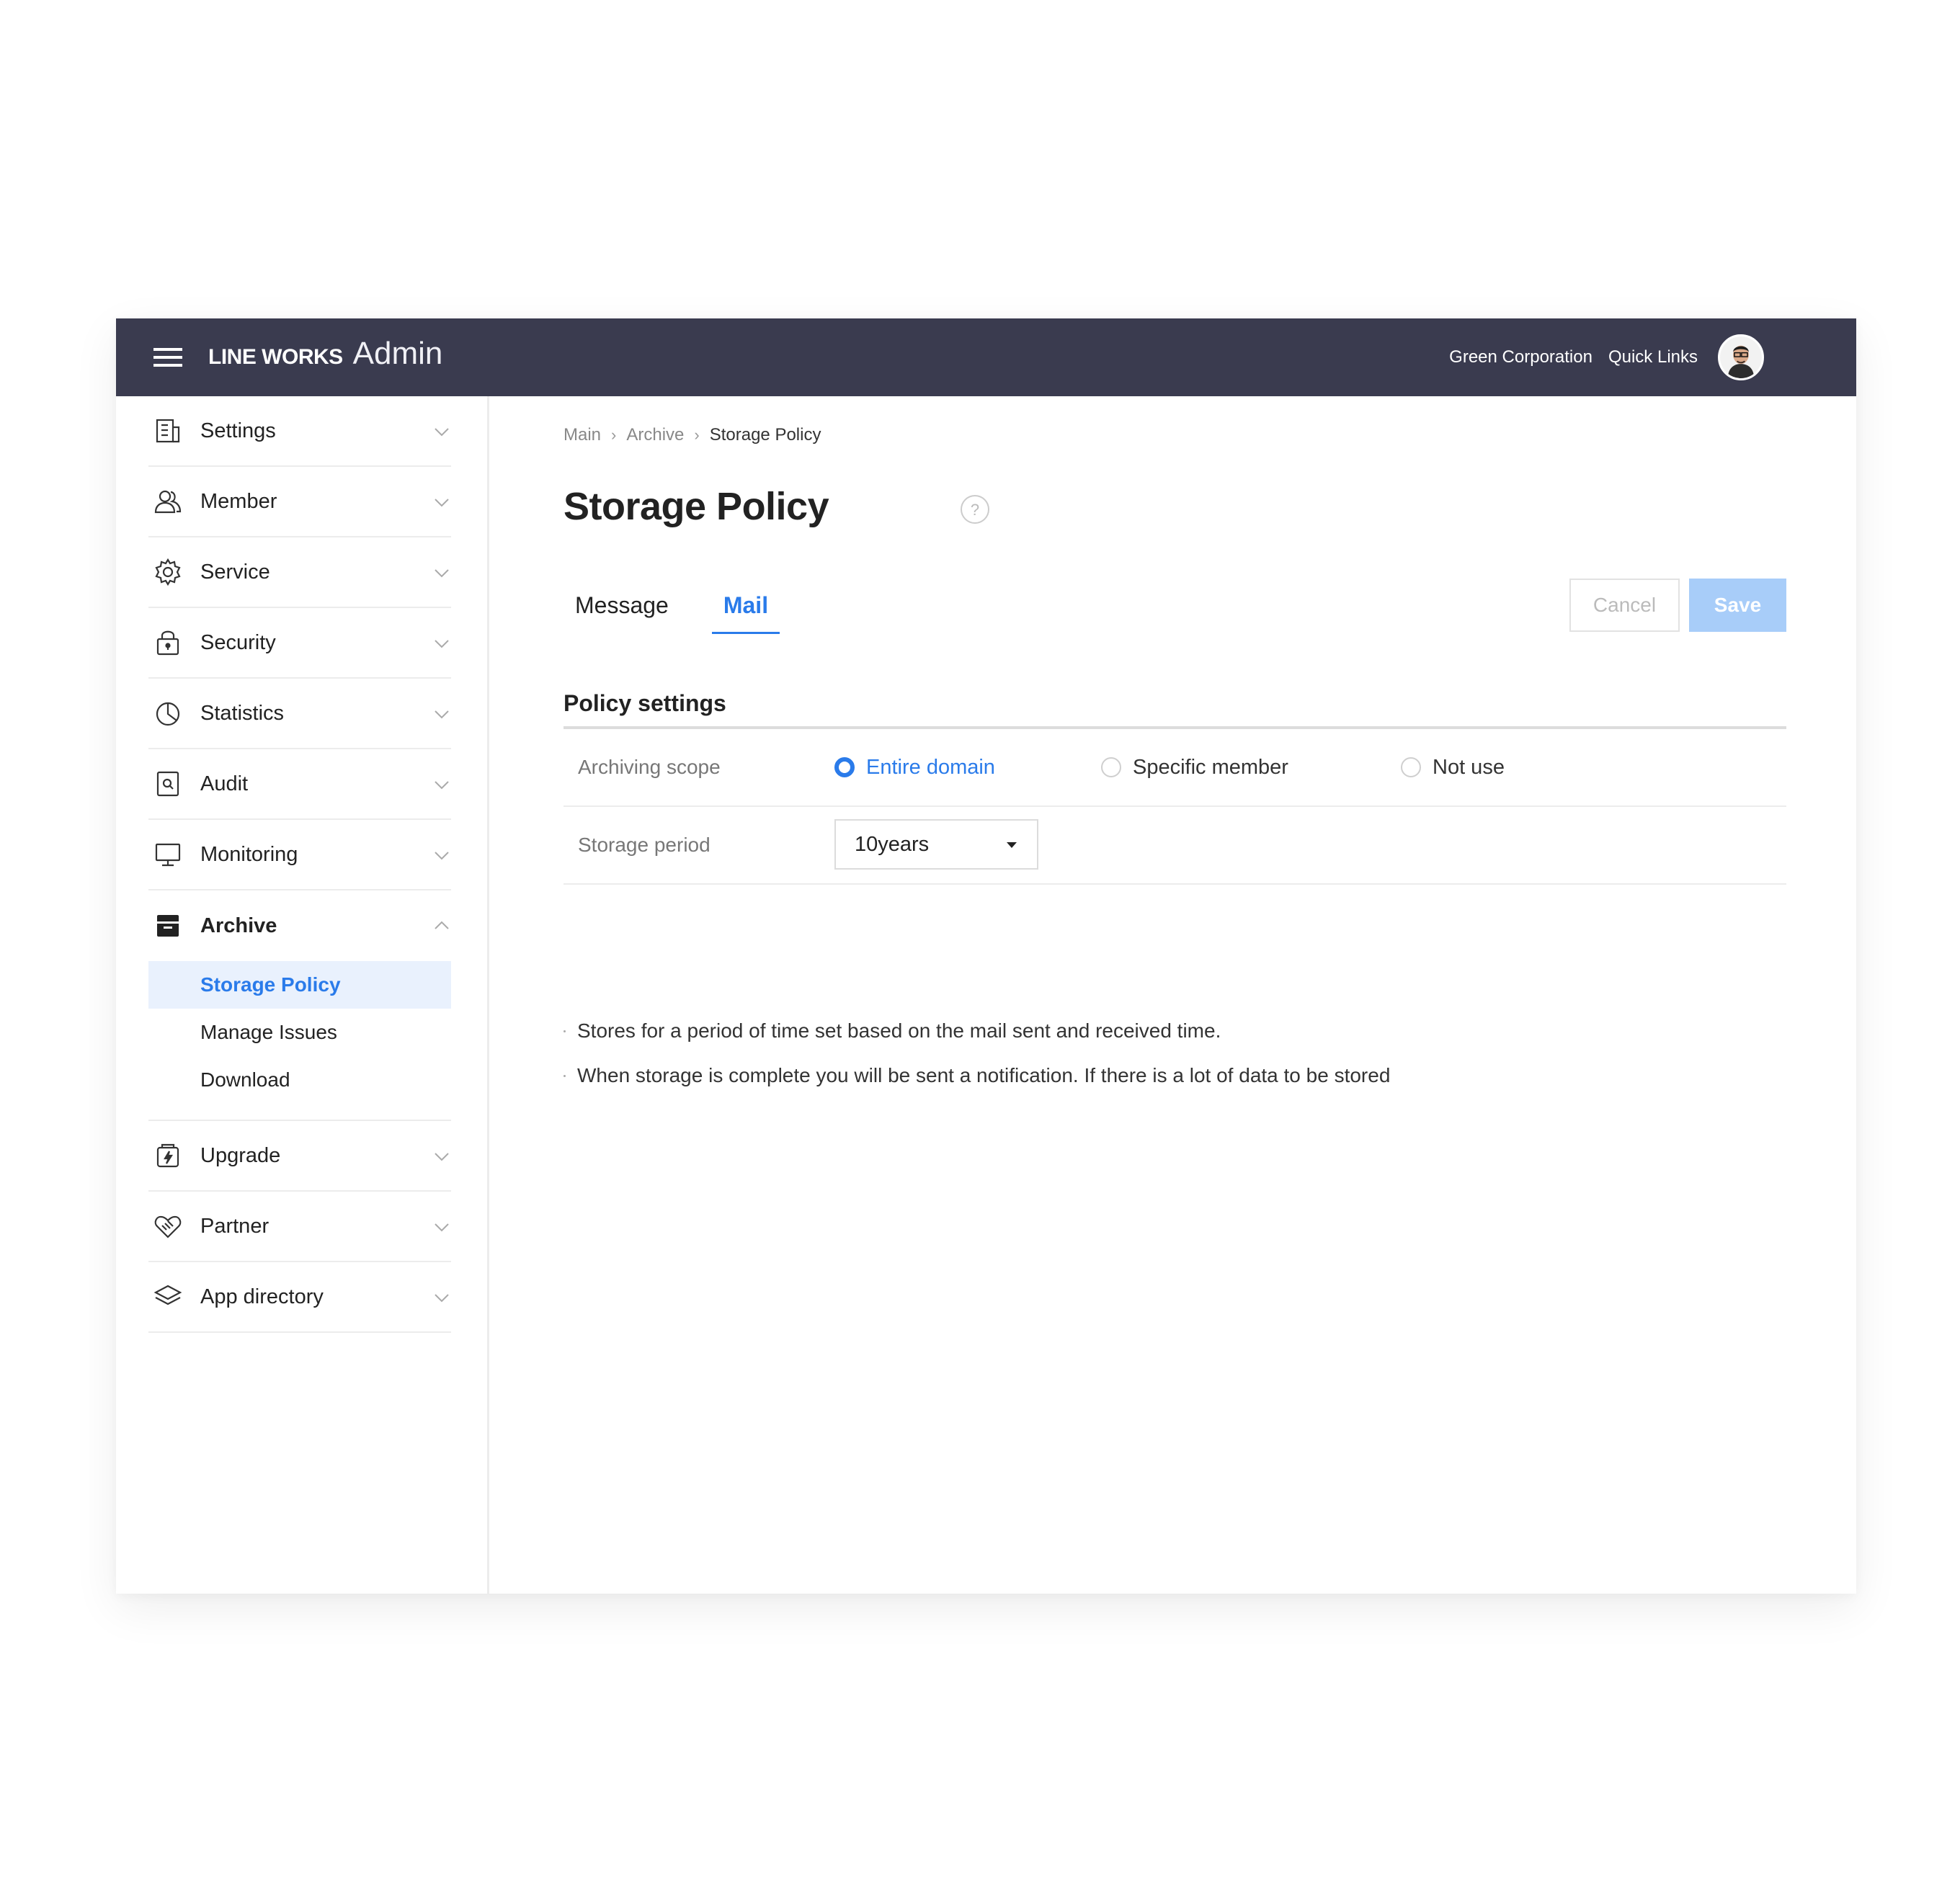  What do you see at coordinates (249, 854) in the screenshot?
I see `sidebar-item-label: Monitoring` at bounding box center [249, 854].